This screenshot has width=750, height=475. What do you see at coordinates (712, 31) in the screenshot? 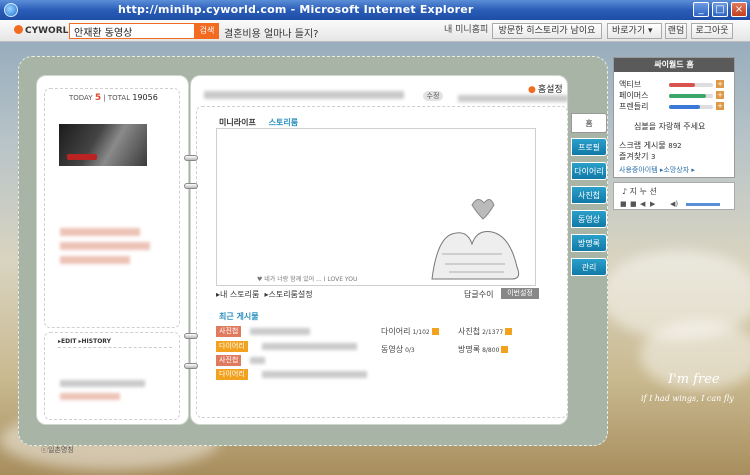
I see `logout-button: 로그아웃` at bounding box center [712, 31].